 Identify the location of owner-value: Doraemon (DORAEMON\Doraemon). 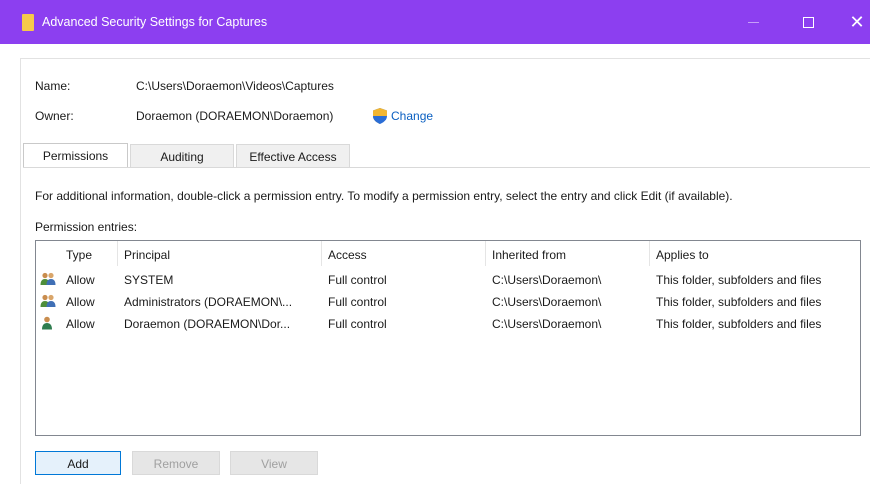
(235, 116).